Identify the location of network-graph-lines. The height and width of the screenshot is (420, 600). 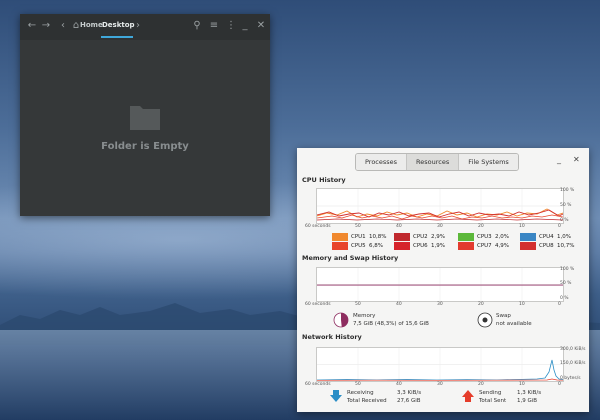
(440, 364).